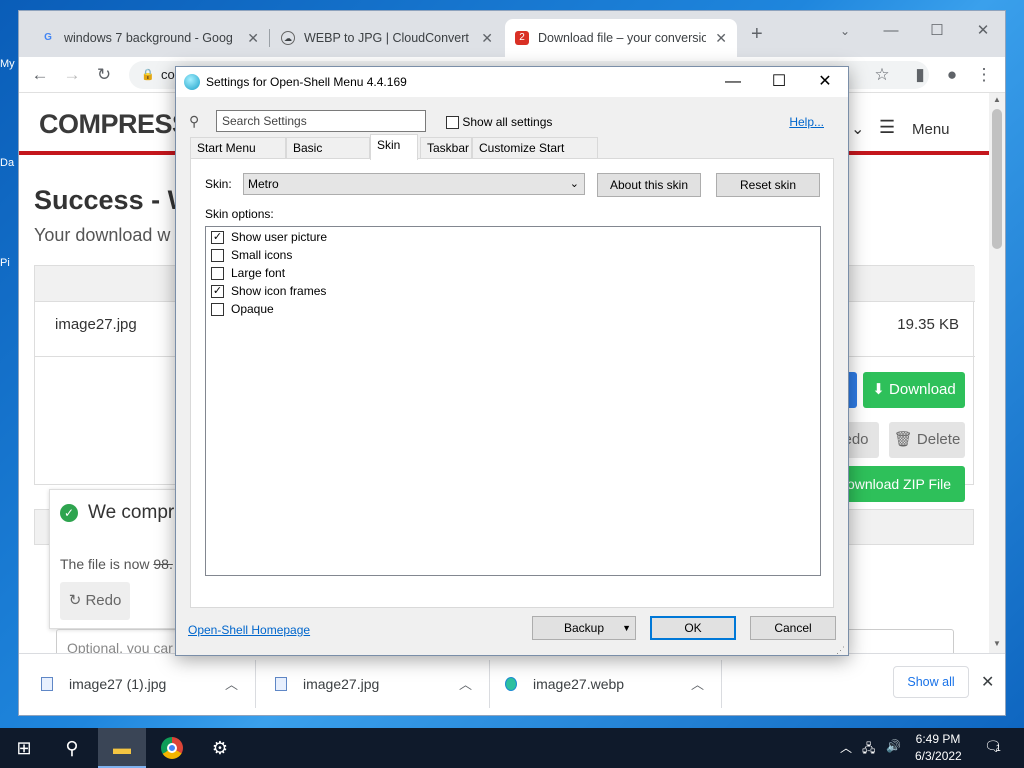  Describe the element at coordinates (768, 185) in the screenshot. I see `reset-skin-button: Reset skin` at that location.